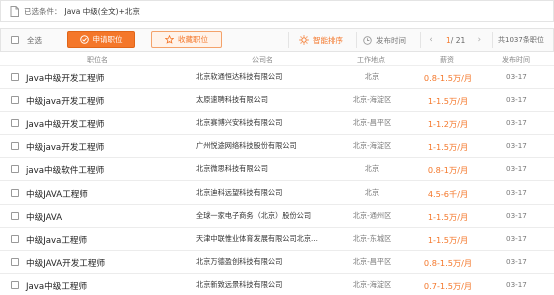 This screenshot has height=295, width=554. What do you see at coordinates (262, 285) in the screenshot?
I see `company-link: 北京新致远景科技有限公司` at bounding box center [262, 285].